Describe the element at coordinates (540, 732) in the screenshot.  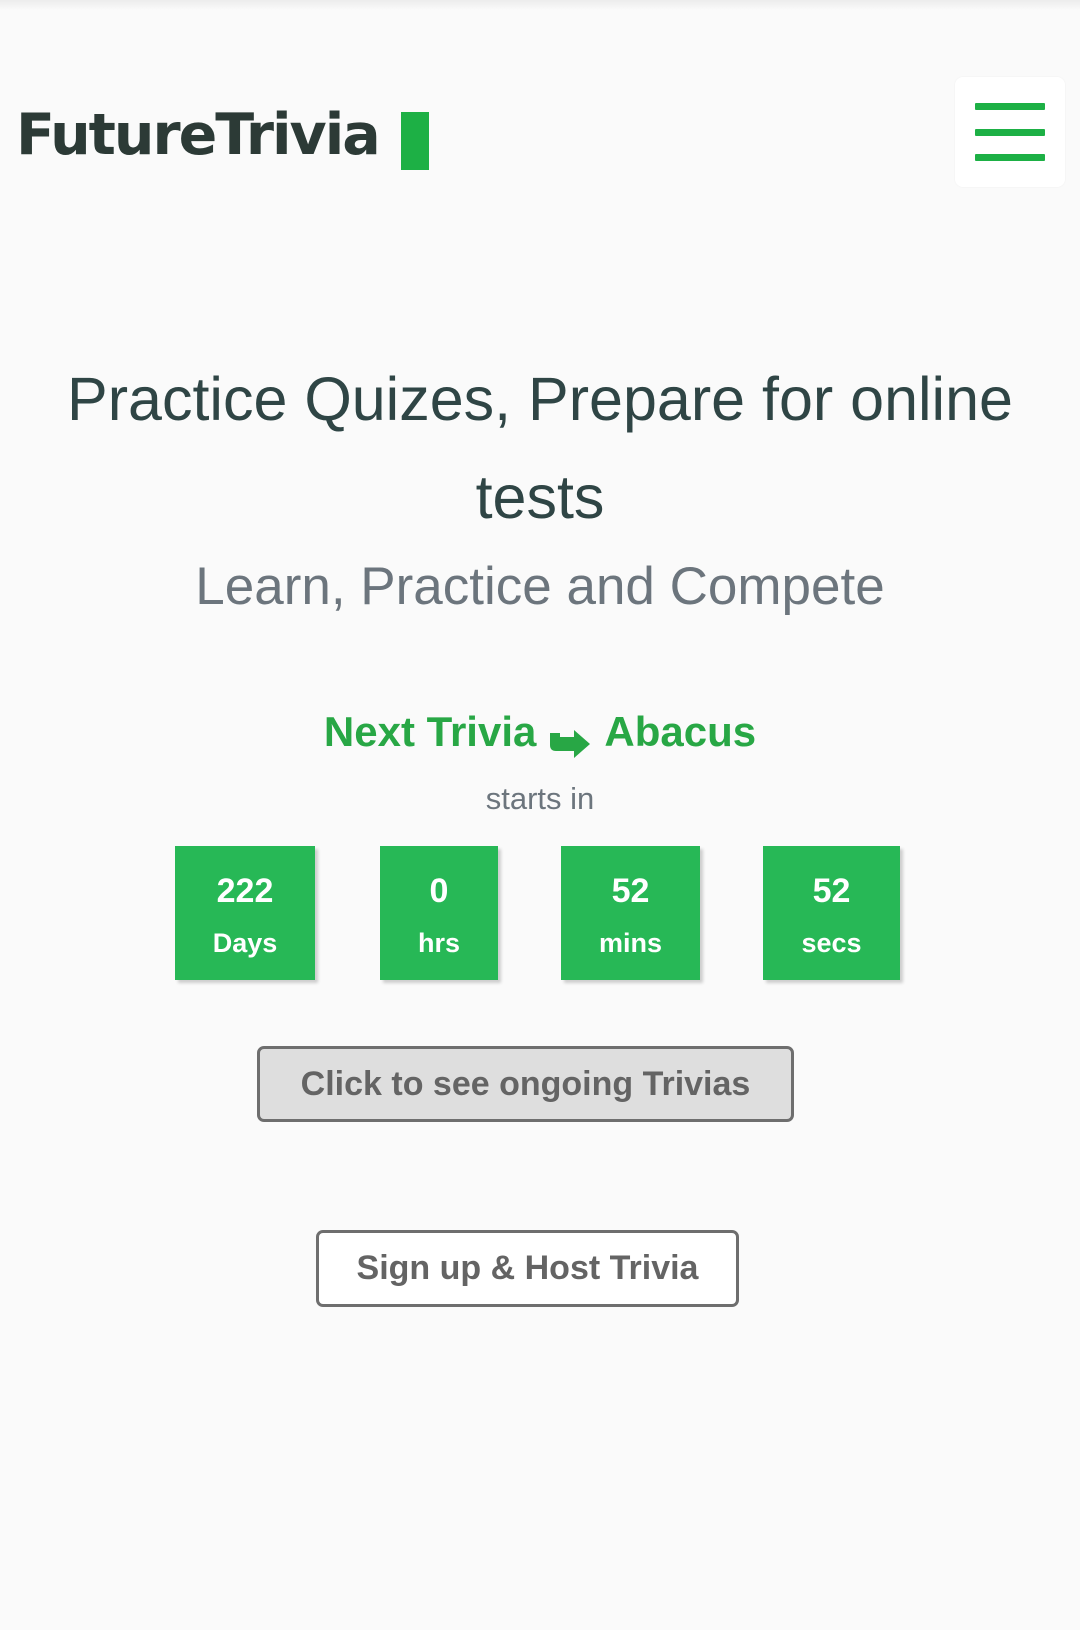
I see `next-trivia-heading: Next Trivia Abacus` at that location.